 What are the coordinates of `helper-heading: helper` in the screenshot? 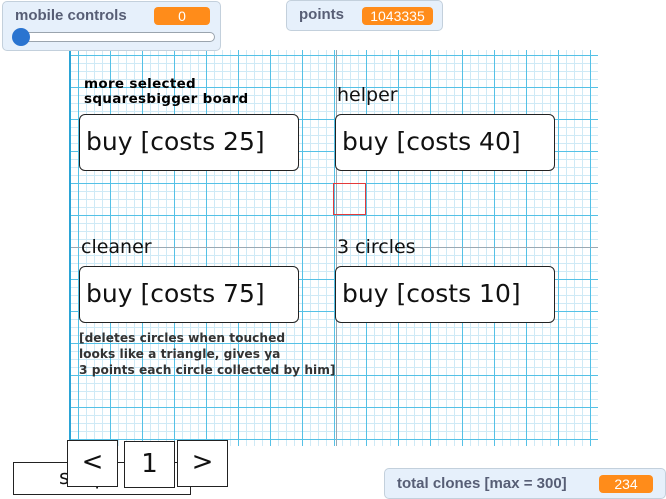 It's located at (367, 95).